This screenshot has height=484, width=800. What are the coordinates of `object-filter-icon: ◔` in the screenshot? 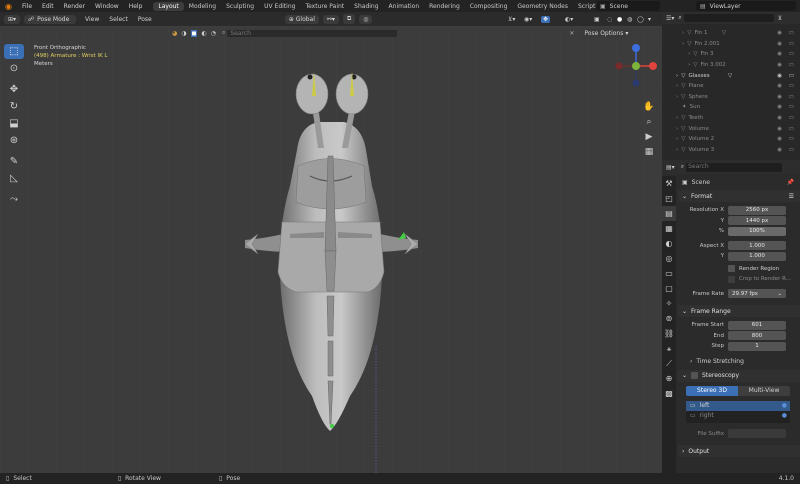 It's located at (213, 33).